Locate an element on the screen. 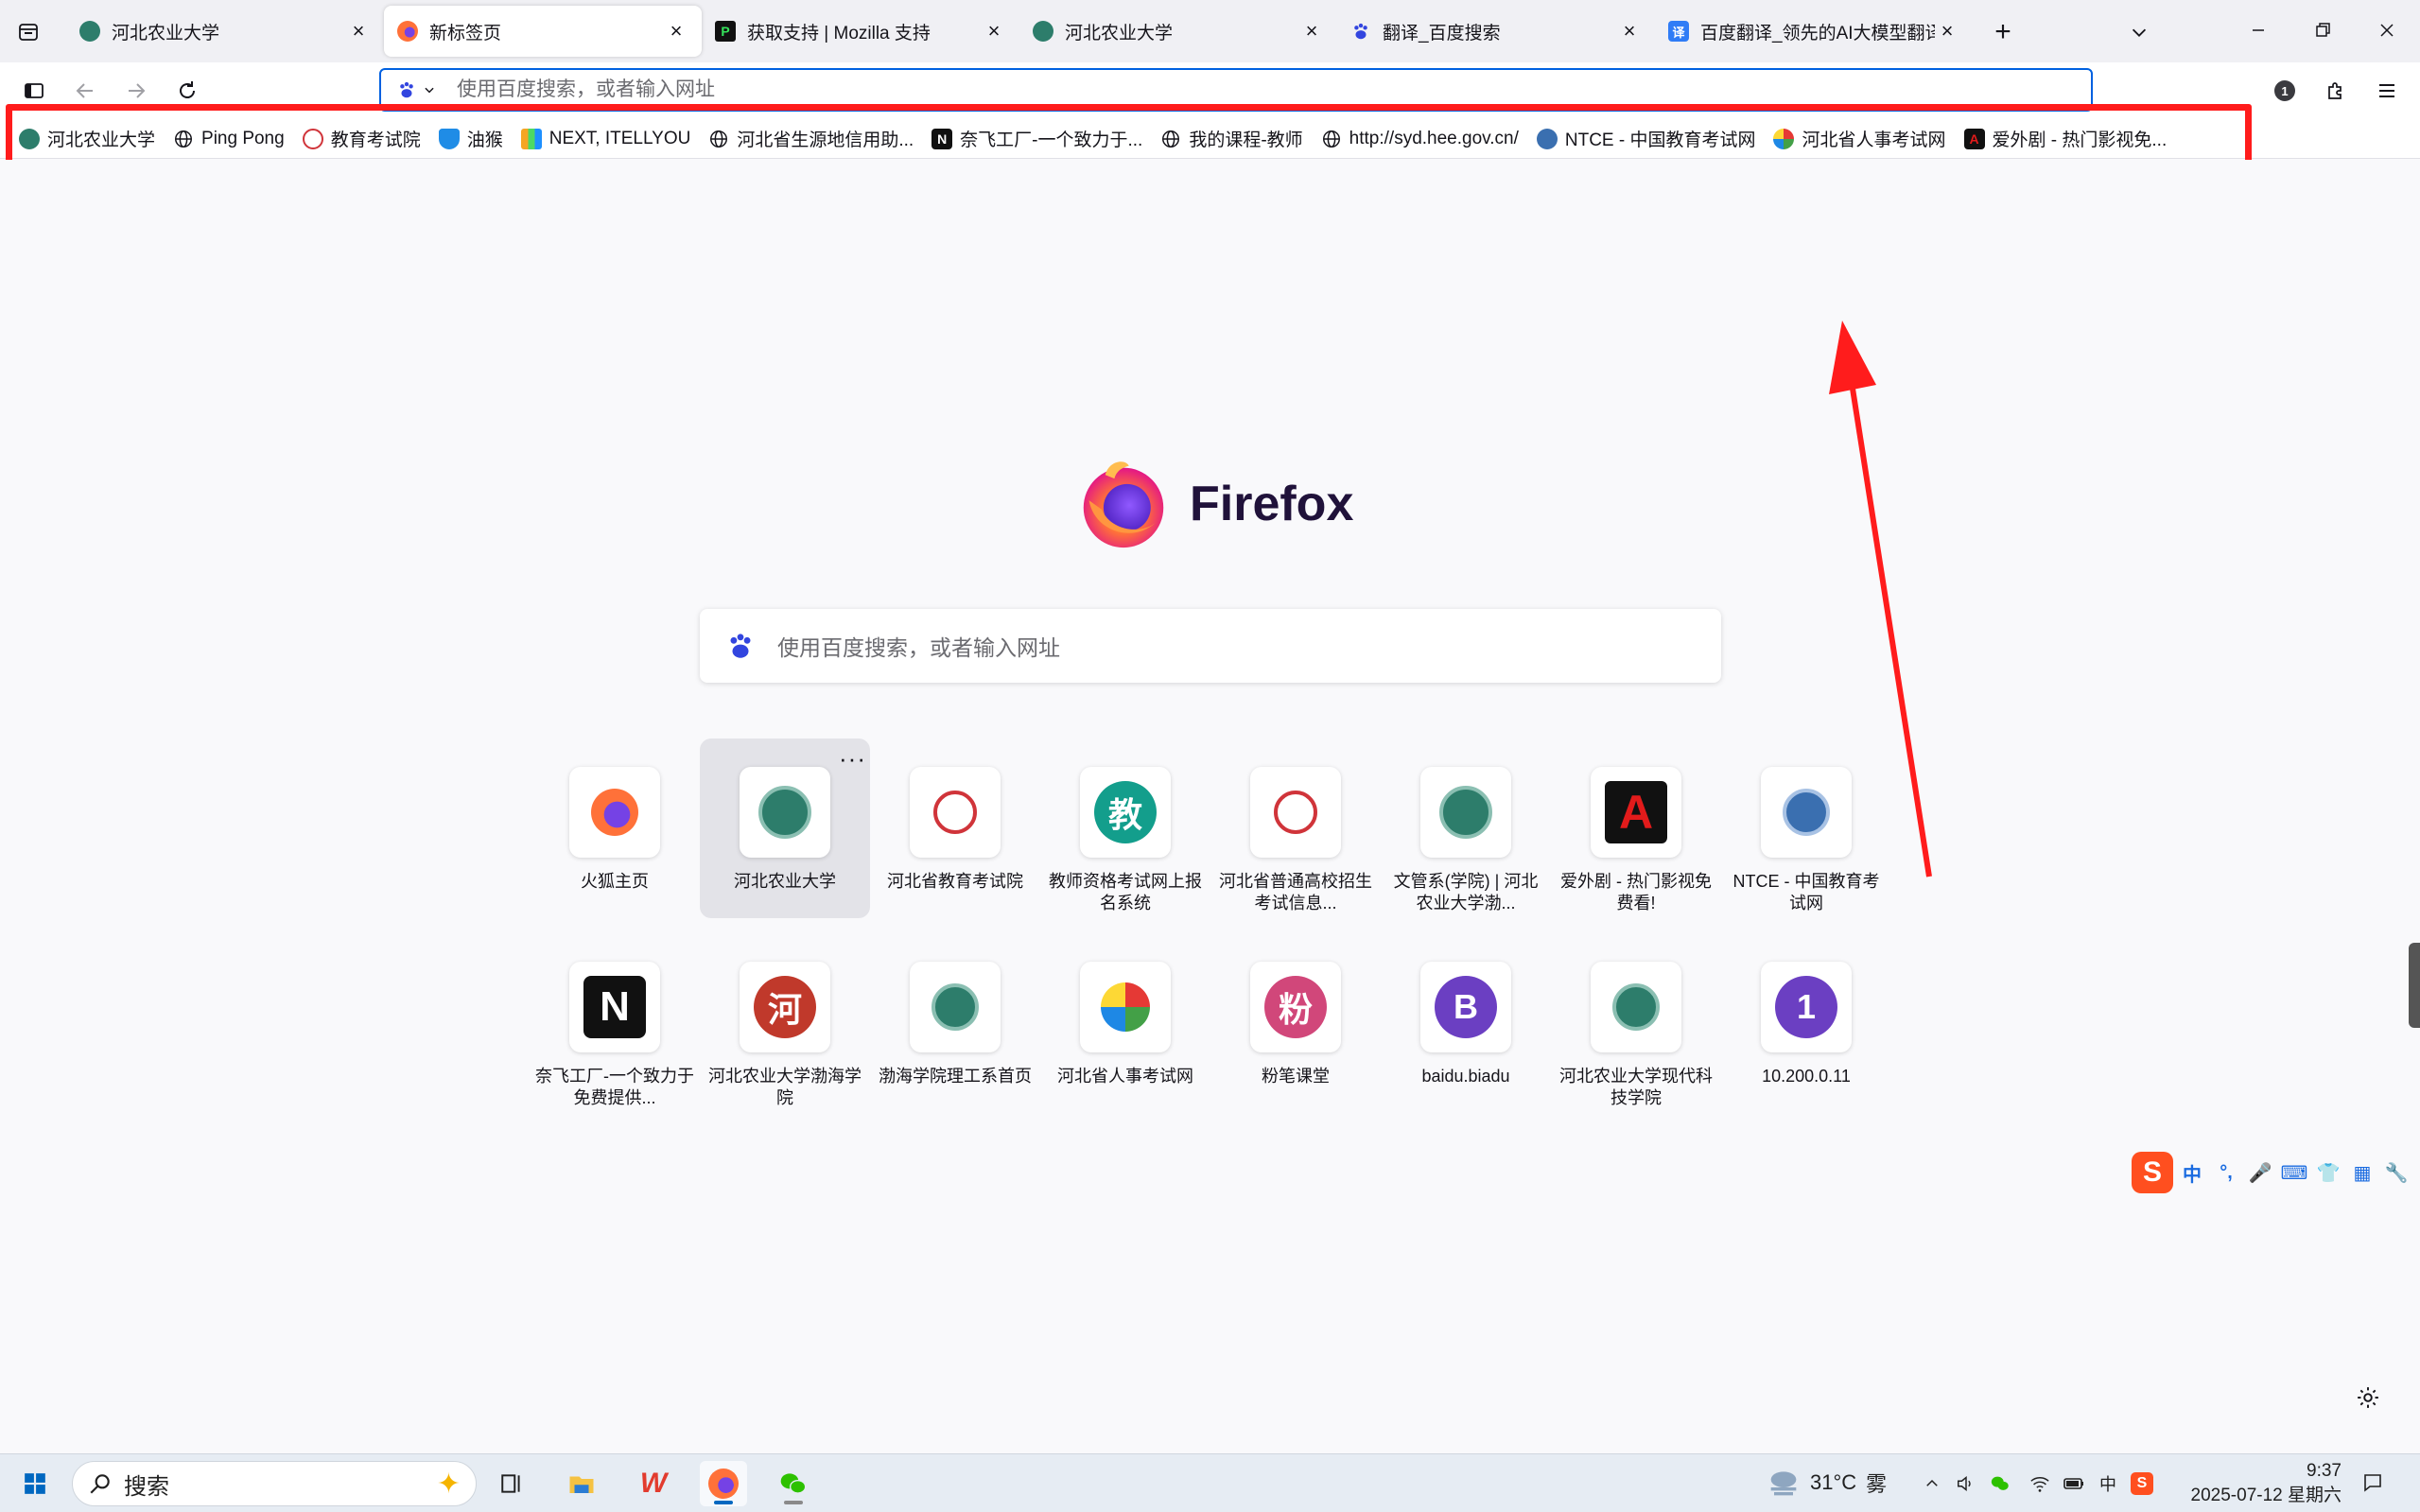 The height and width of the screenshot is (1512, 2420). sogou-ime-logo-icon: S is located at coordinates (2152, 1172).